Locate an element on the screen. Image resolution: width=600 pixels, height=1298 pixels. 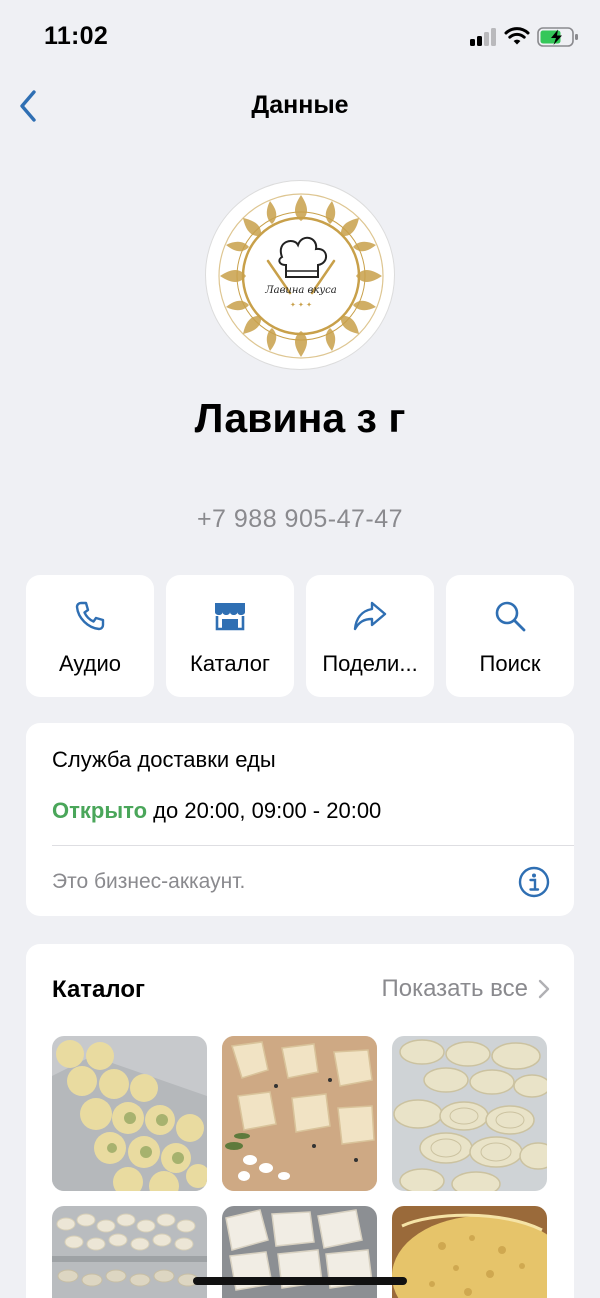
chevron-right-icon is located at coordinates (544, 989).